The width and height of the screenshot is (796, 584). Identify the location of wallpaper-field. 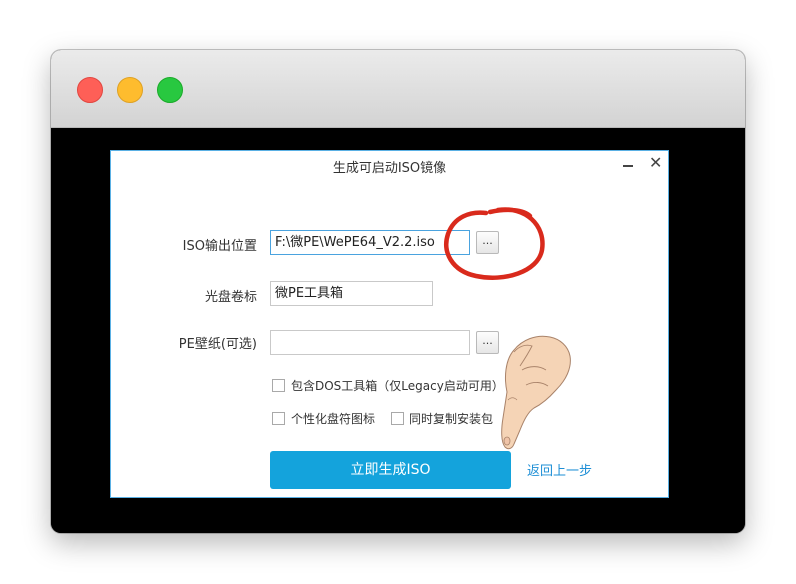
(370, 342).